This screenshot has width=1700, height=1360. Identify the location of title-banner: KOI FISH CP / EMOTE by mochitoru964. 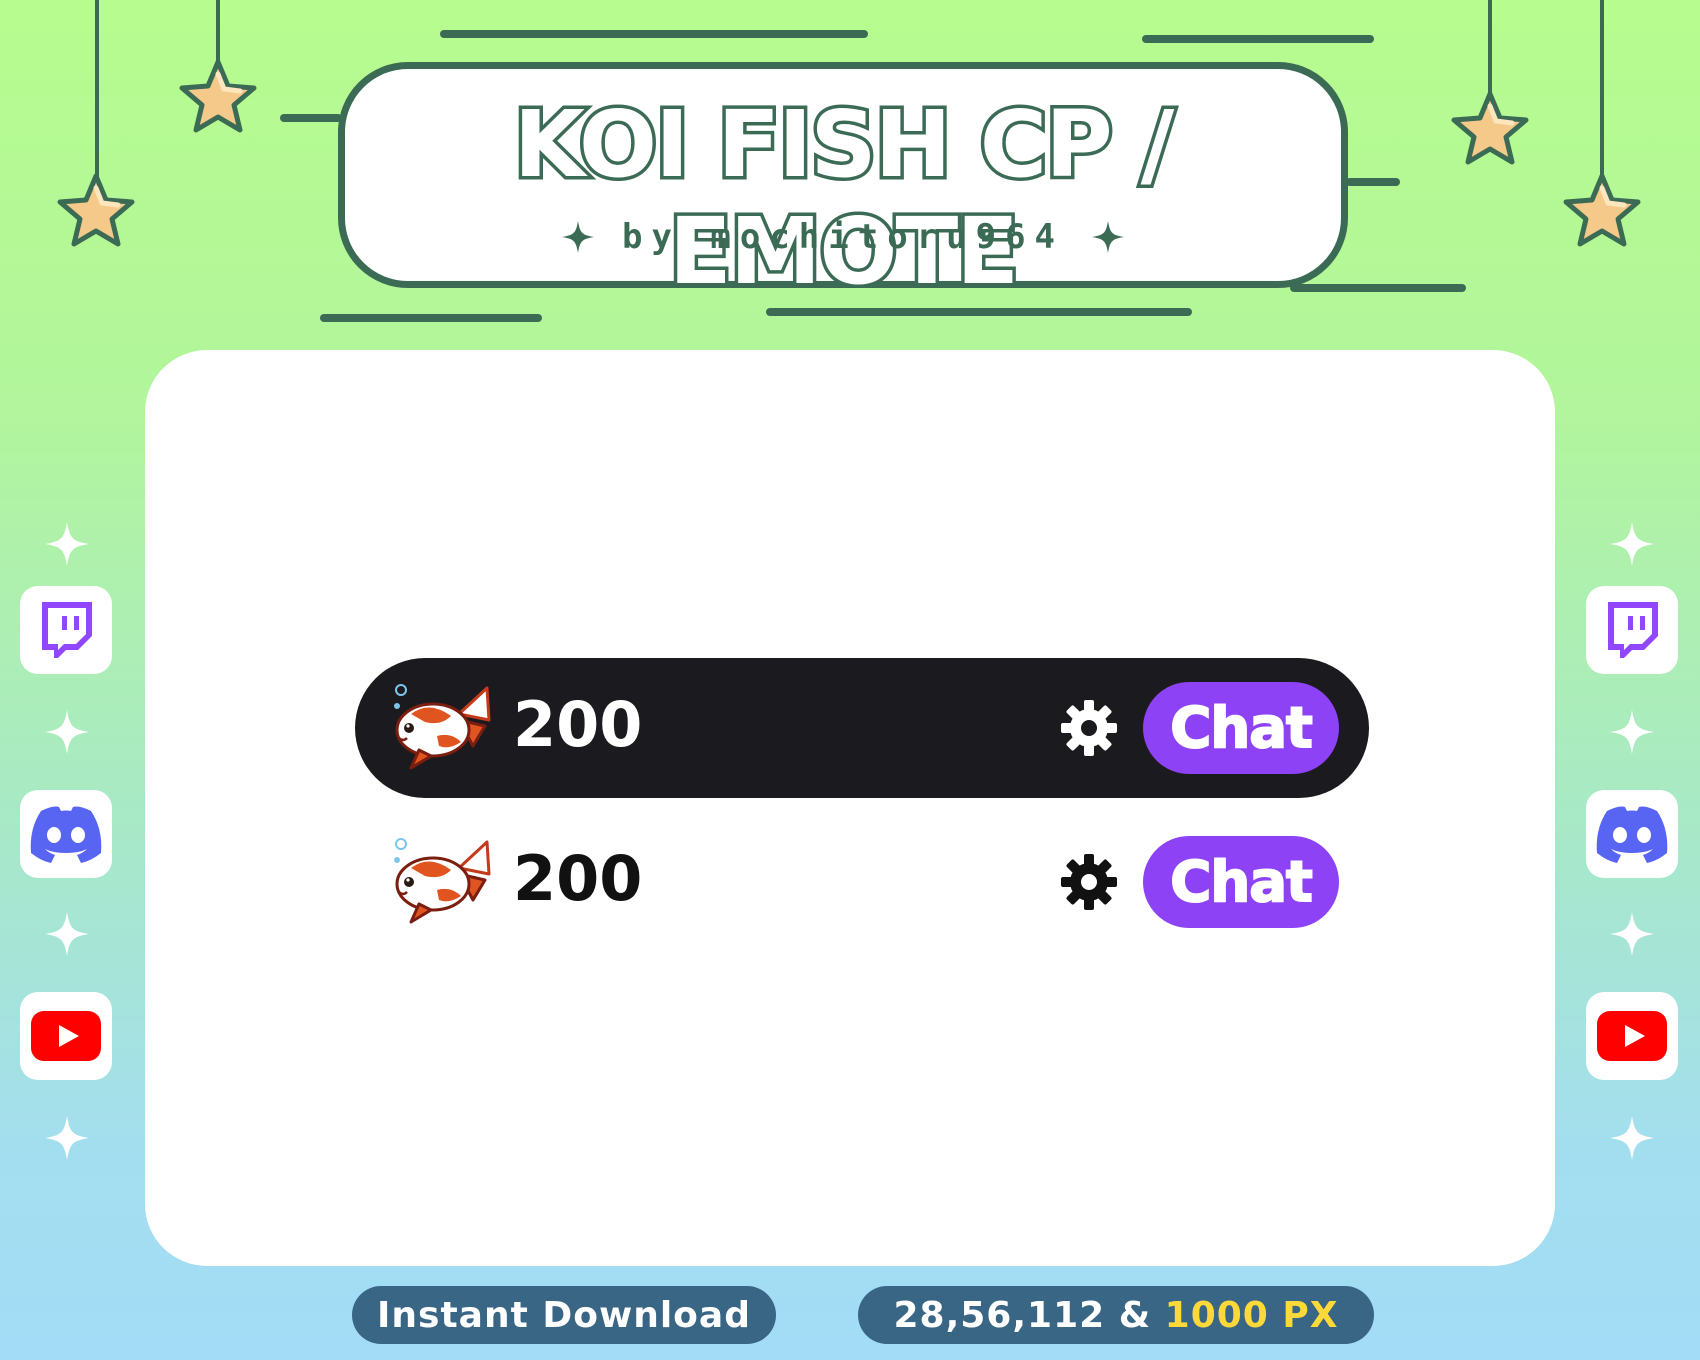
(843, 185).